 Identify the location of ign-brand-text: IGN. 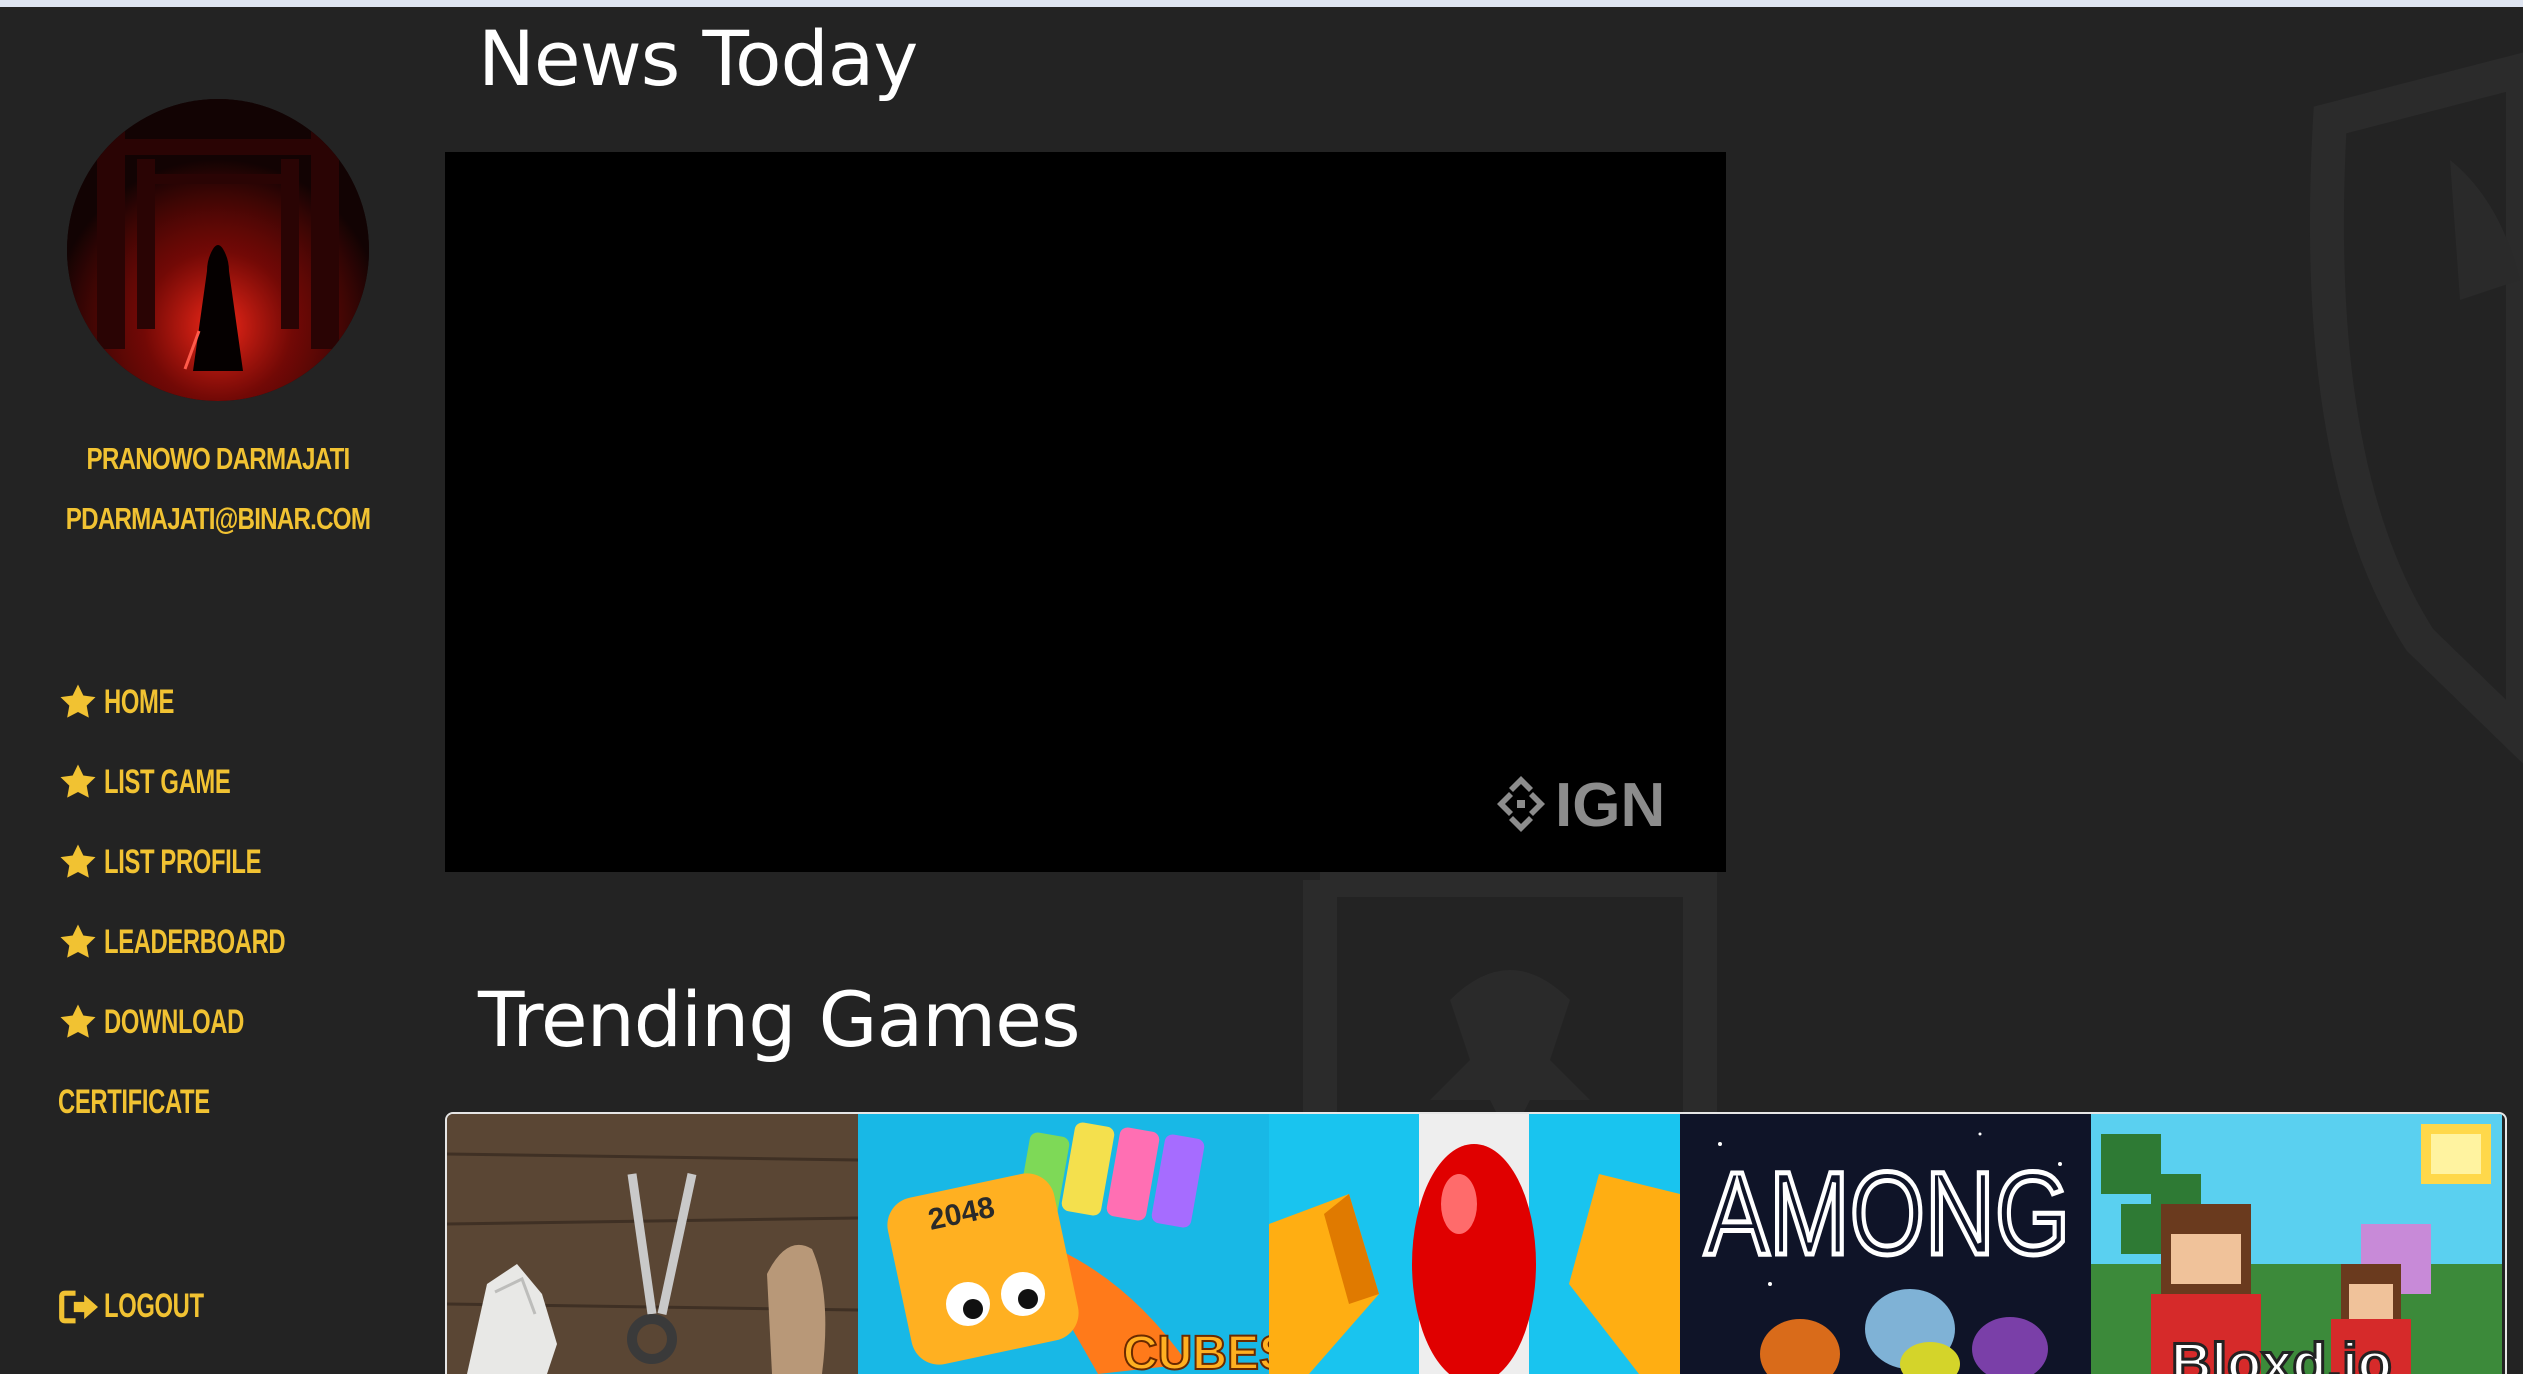
(1610, 804).